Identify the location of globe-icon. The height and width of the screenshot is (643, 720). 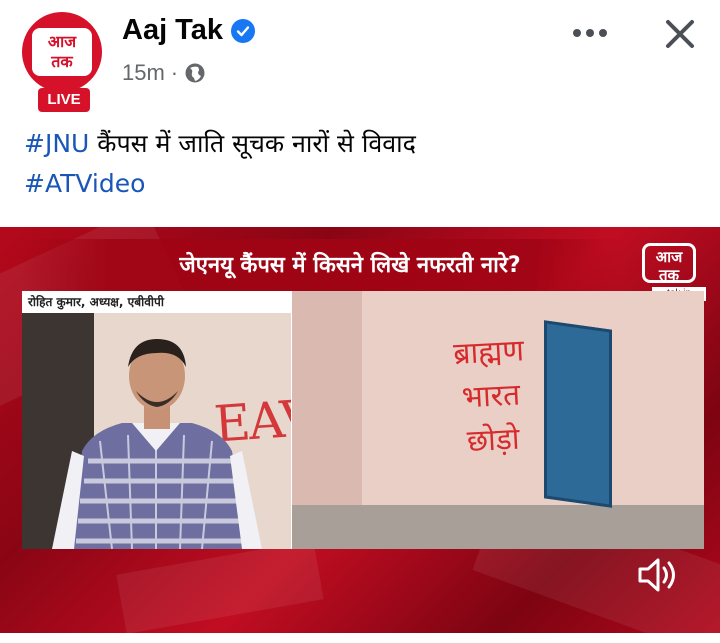
(195, 73).